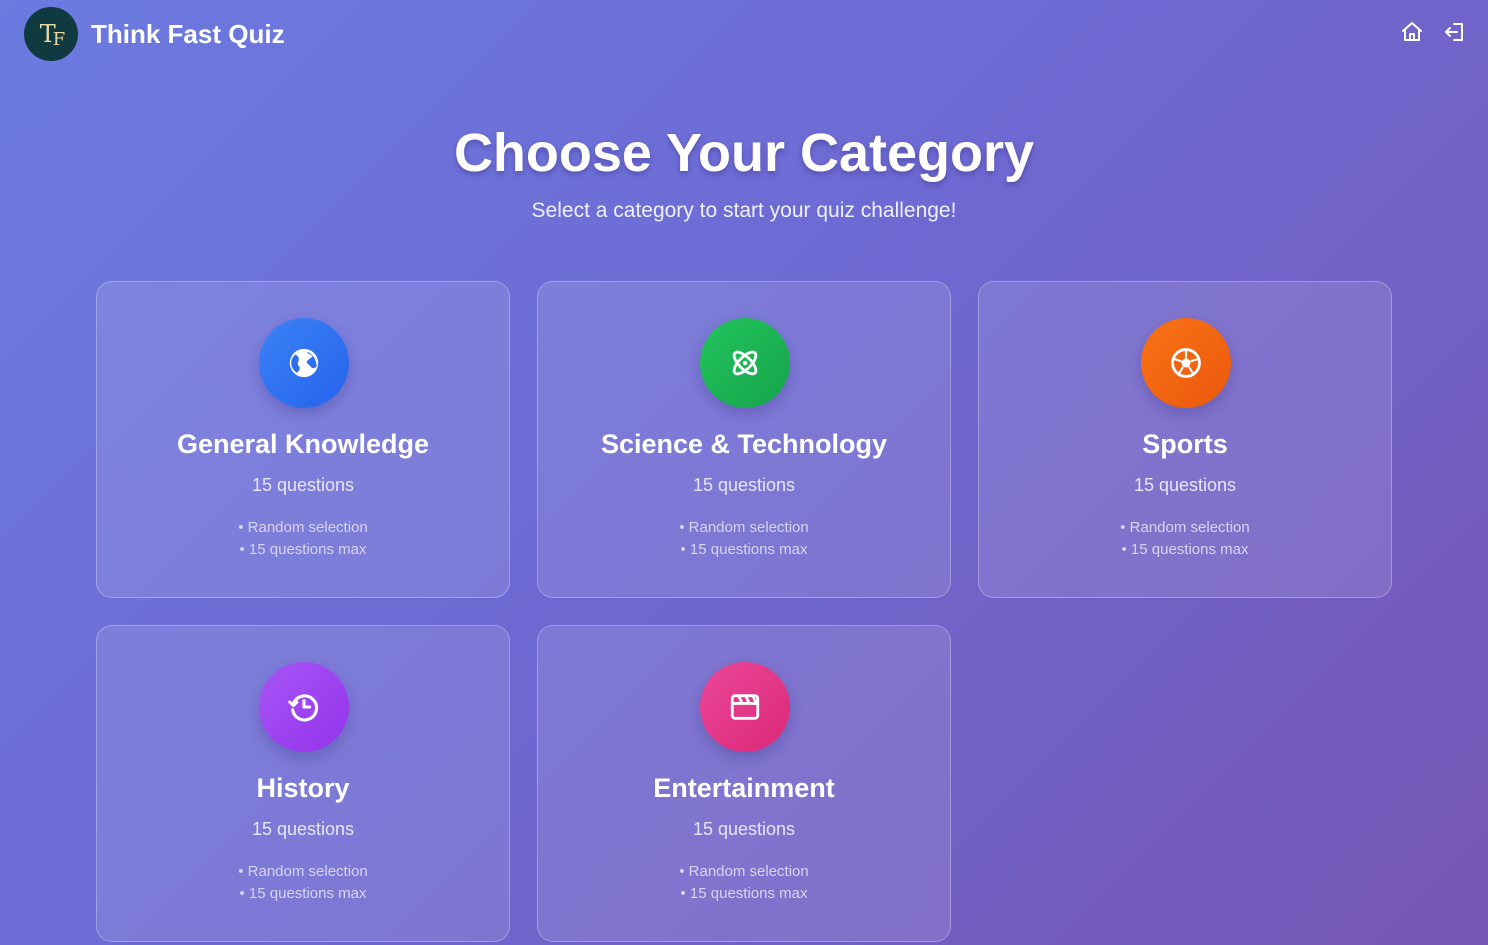 This screenshot has width=1488, height=945. Describe the element at coordinates (51, 34) in the screenshot. I see `logo: TF` at that location.